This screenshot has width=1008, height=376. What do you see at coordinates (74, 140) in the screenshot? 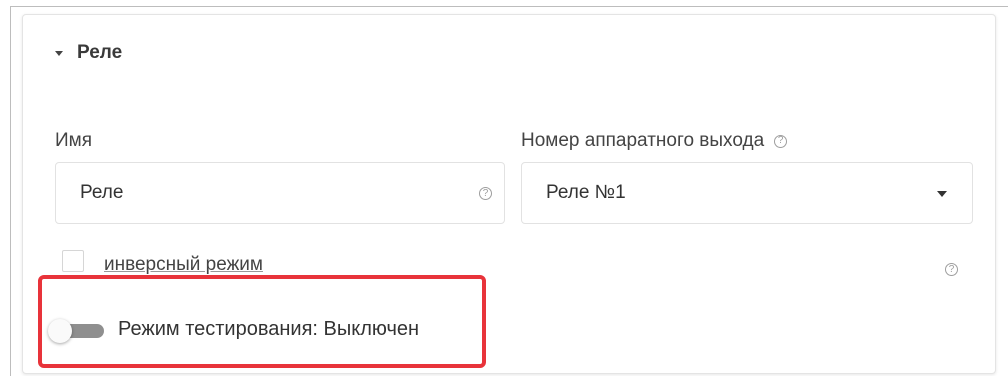
I see `name-field-label: Имя` at bounding box center [74, 140].